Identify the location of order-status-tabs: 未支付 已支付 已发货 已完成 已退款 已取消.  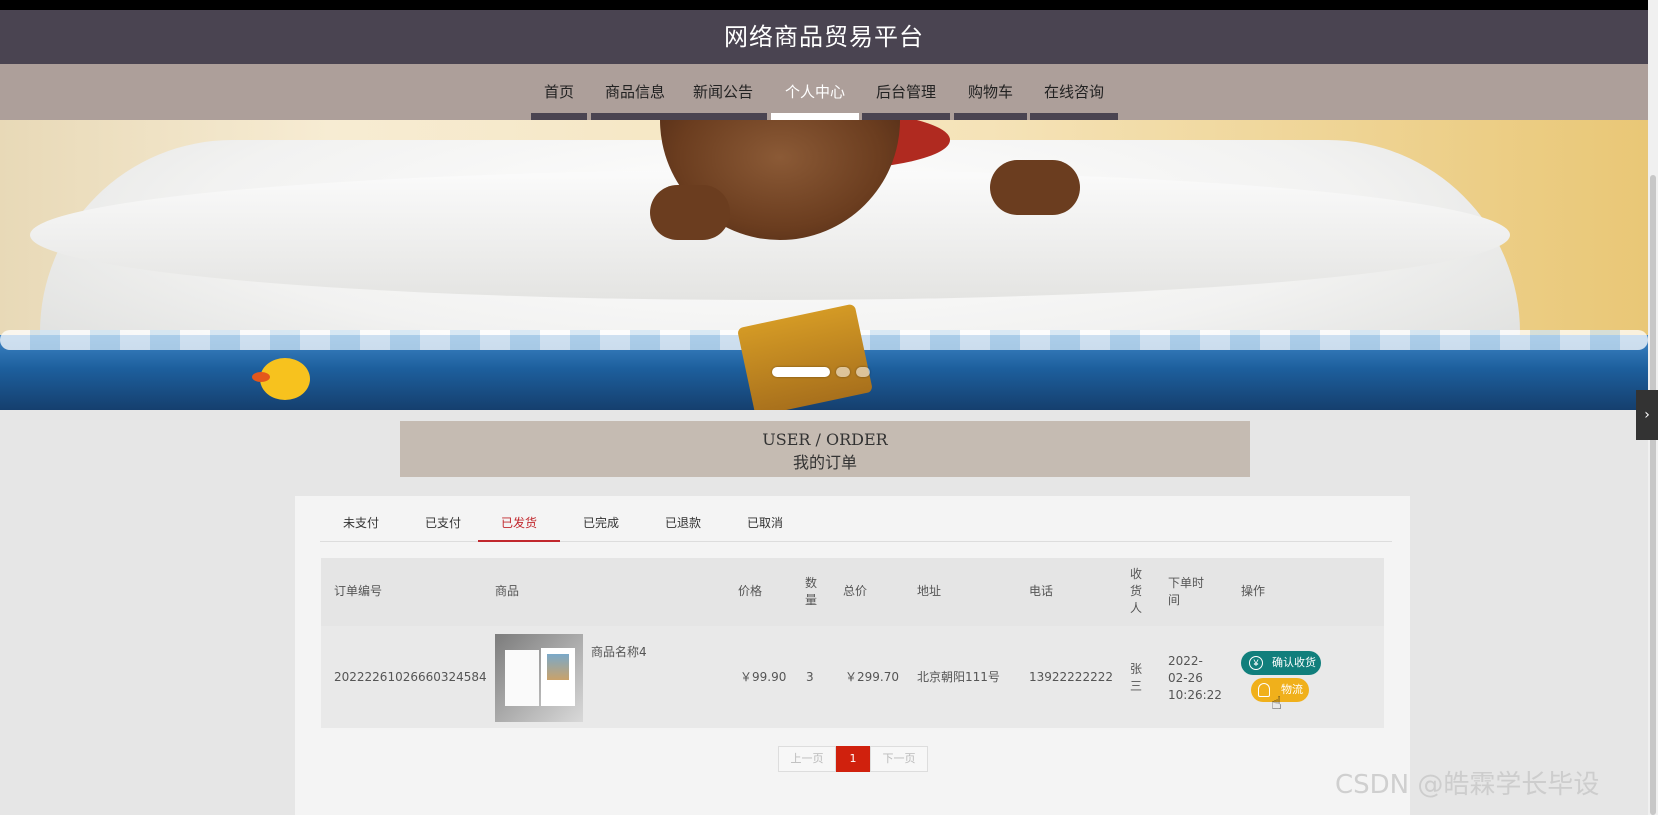
(856, 526).